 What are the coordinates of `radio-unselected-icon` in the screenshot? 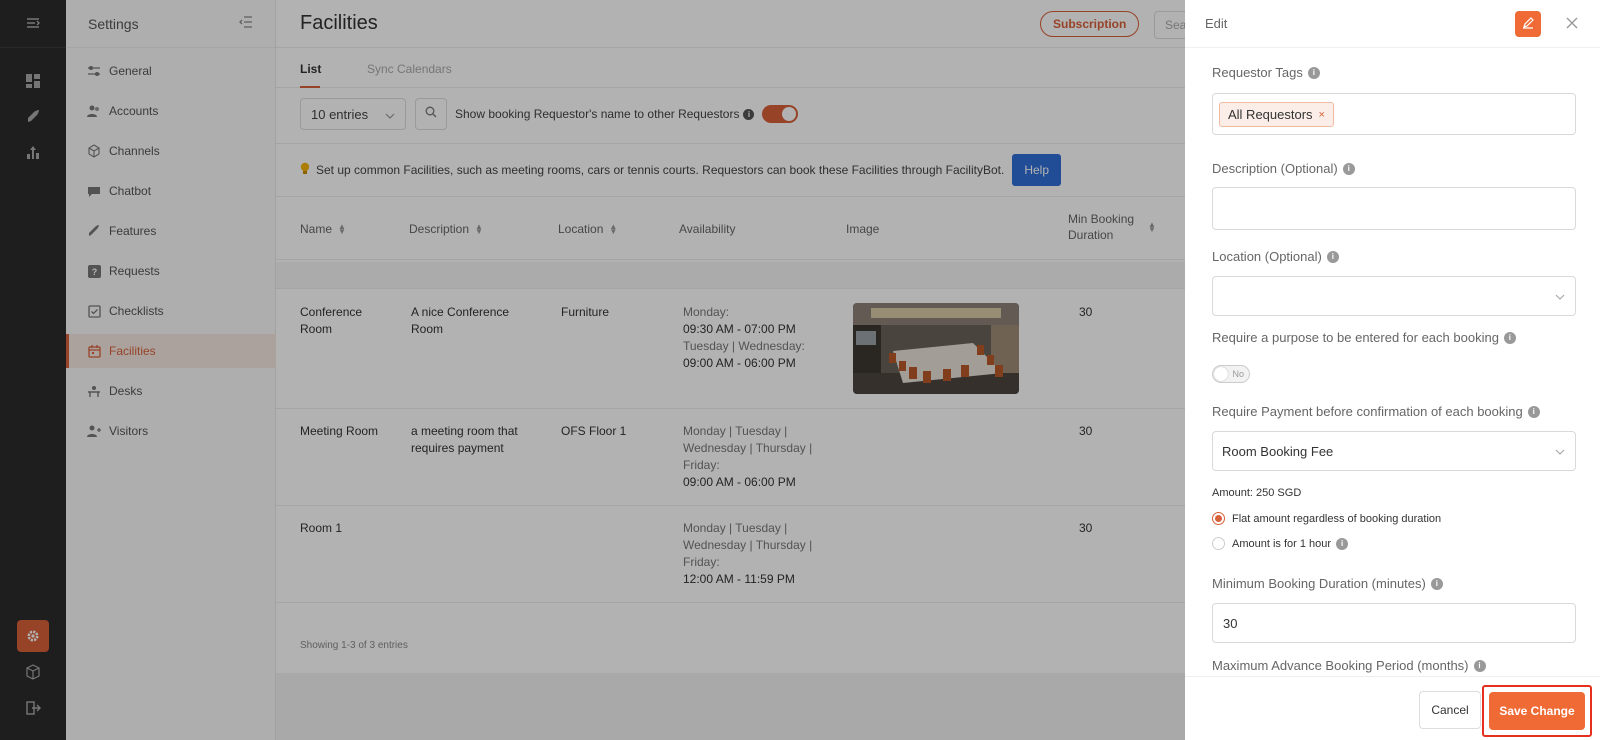 It's located at (1218, 543).